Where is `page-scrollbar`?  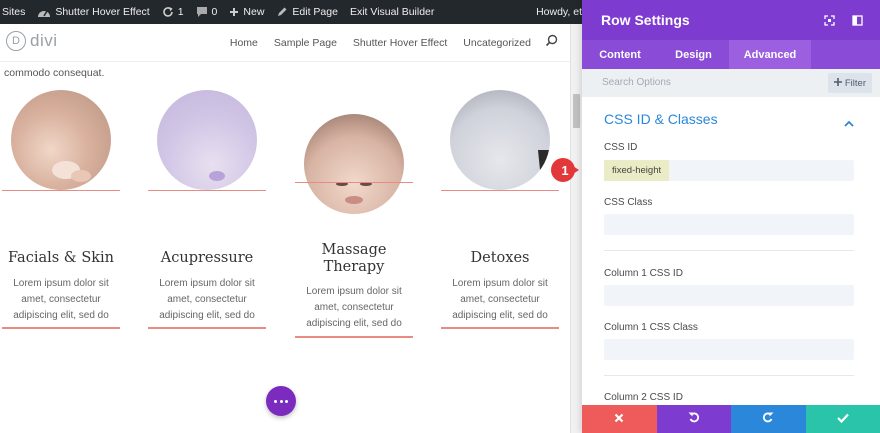
page-scrollbar is located at coordinates (576, 228).